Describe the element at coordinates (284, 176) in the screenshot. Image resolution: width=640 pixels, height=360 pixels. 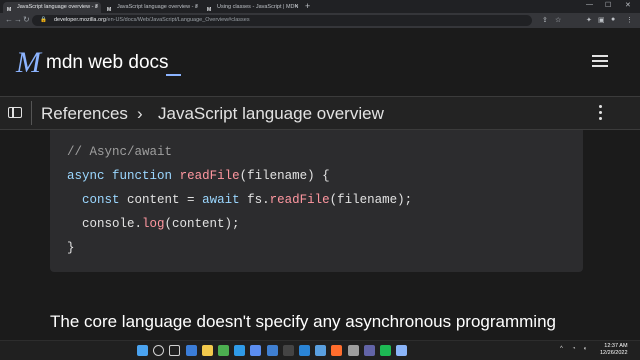
I see `code-text: (filename) {` at that location.